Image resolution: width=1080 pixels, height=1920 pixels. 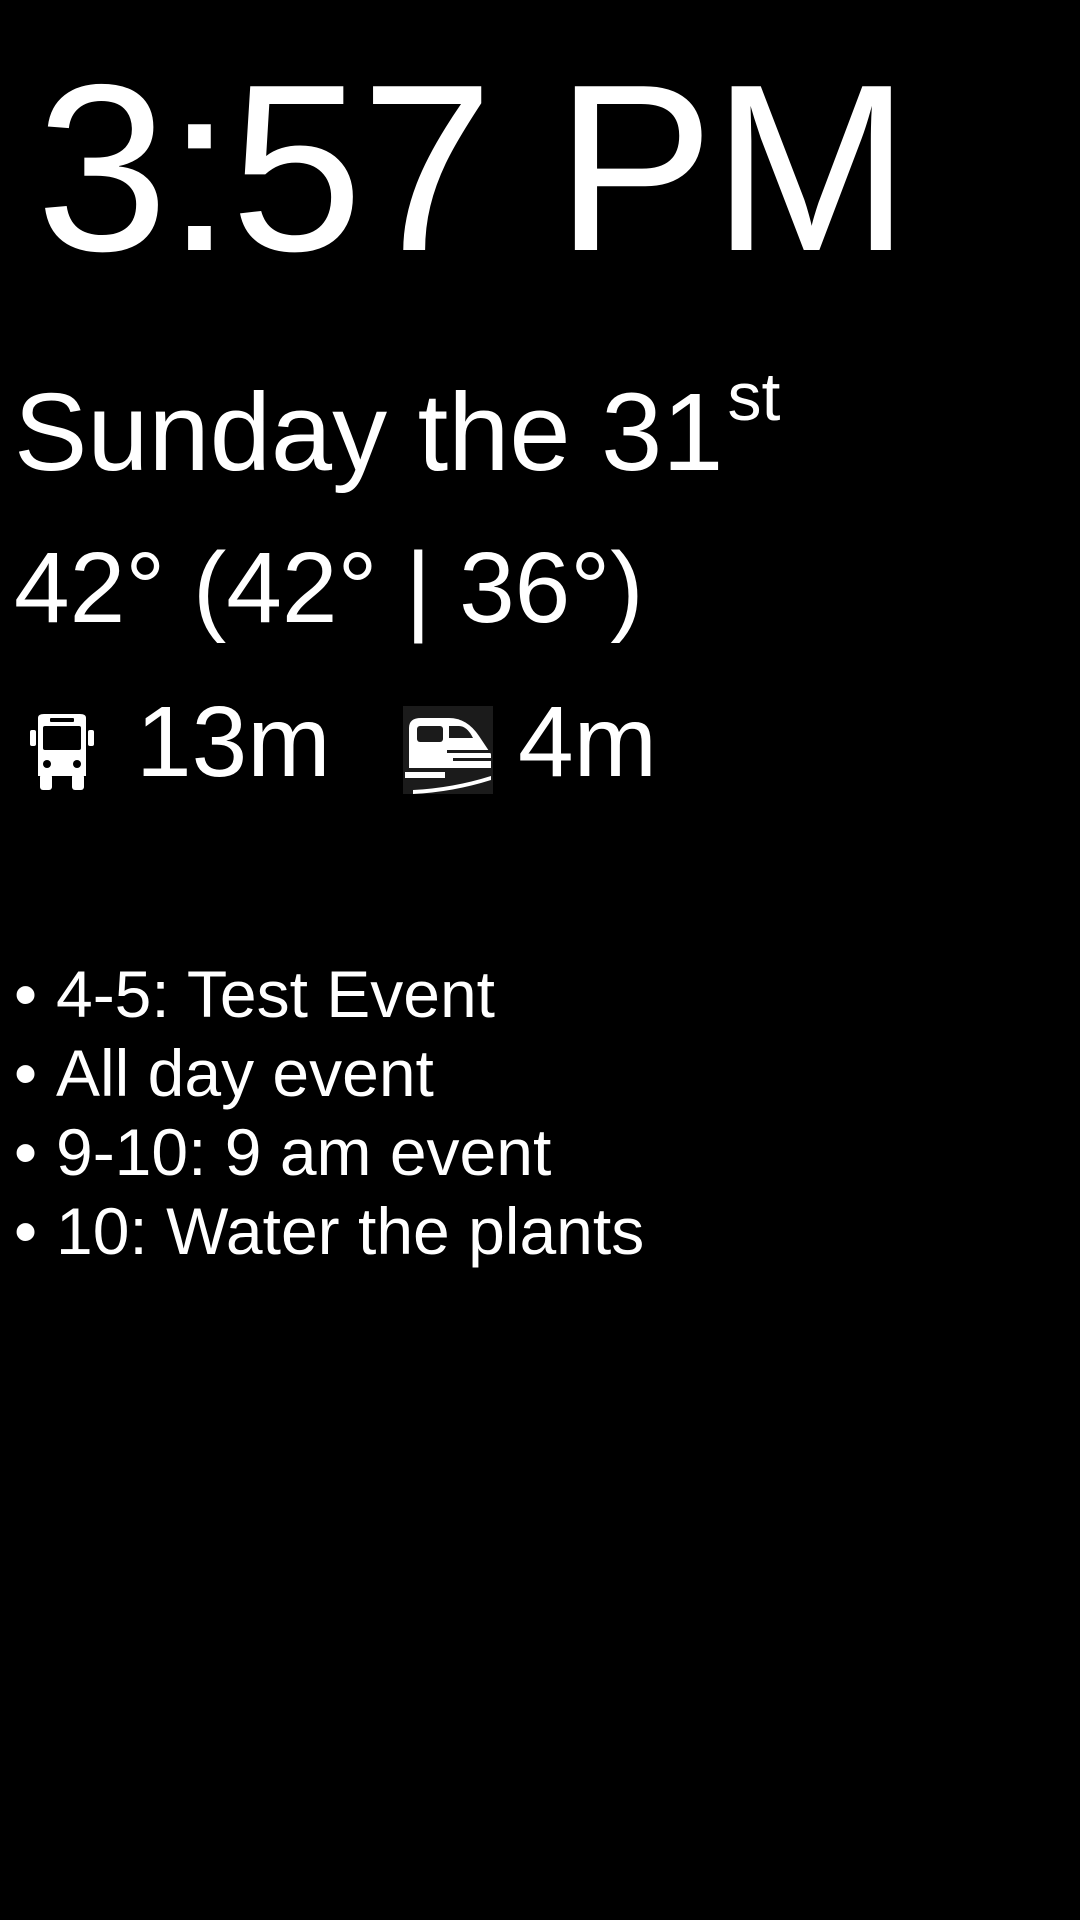 I want to click on transit-row: 13m 4m, so click(x=410, y=745).